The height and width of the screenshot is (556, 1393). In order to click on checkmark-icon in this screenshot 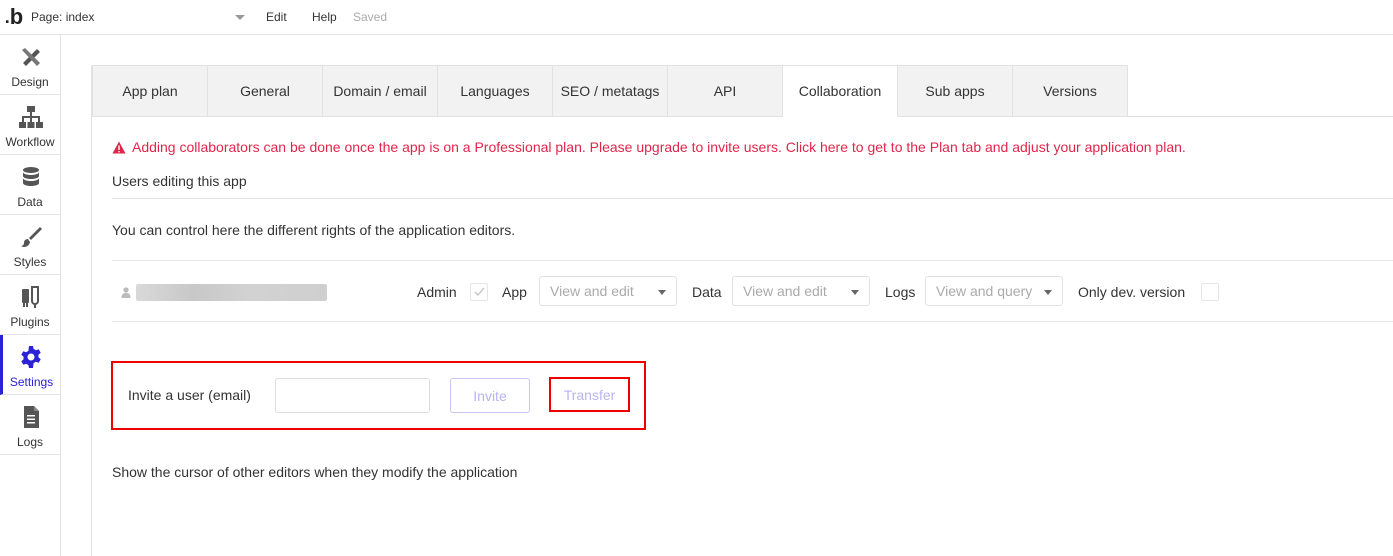, I will do `click(479, 292)`.